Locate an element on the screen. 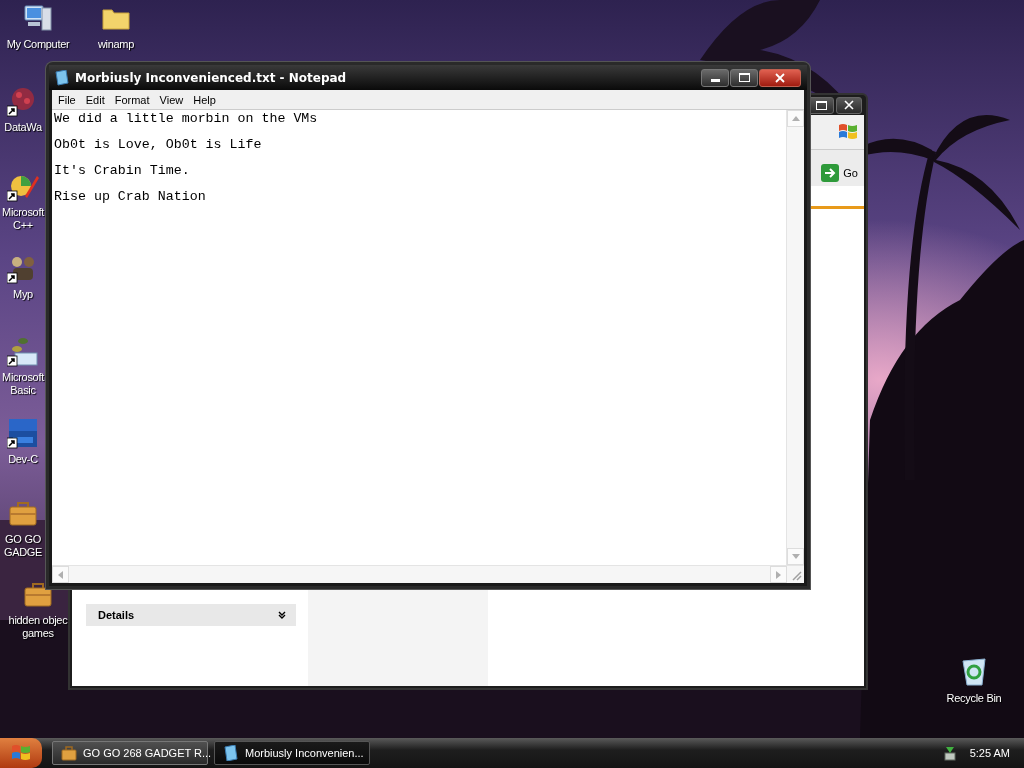 This screenshot has width=1024, height=768. panel-title: Details is located at coordinates (116, 615).